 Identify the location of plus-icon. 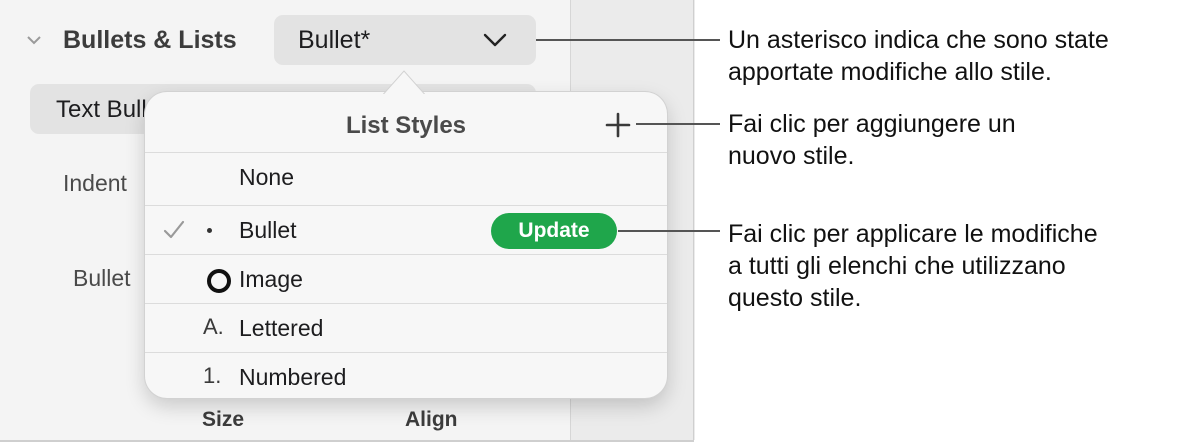
(618, 125).